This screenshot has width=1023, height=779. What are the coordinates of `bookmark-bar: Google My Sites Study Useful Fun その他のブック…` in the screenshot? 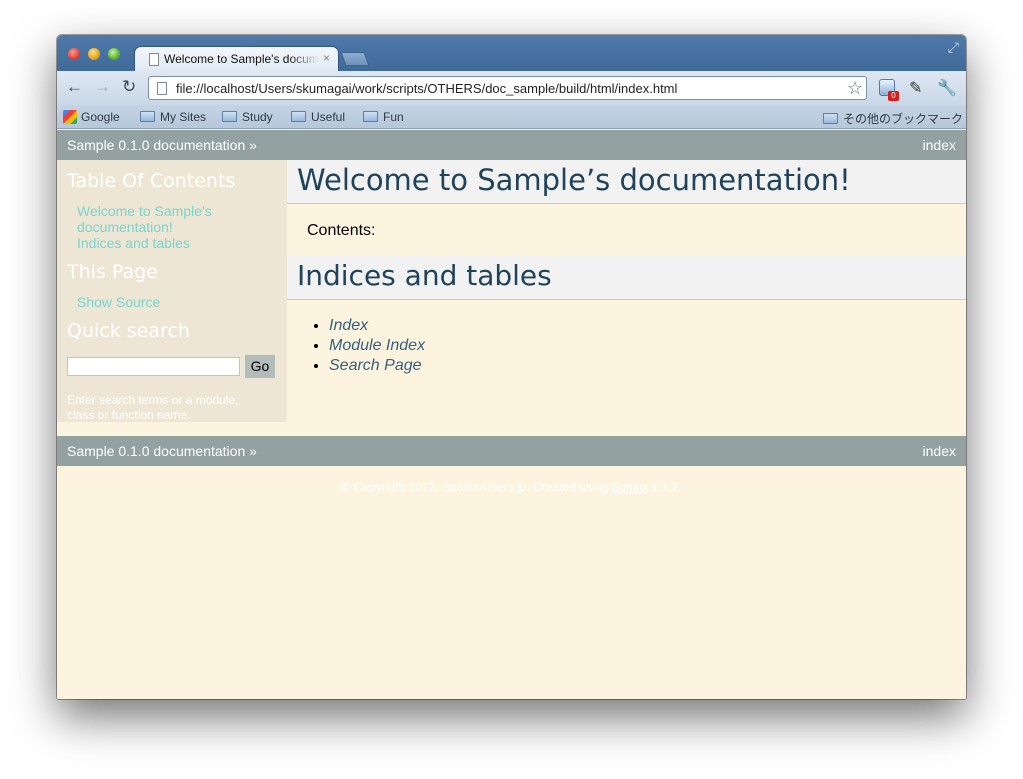 It's located at (511, 117).